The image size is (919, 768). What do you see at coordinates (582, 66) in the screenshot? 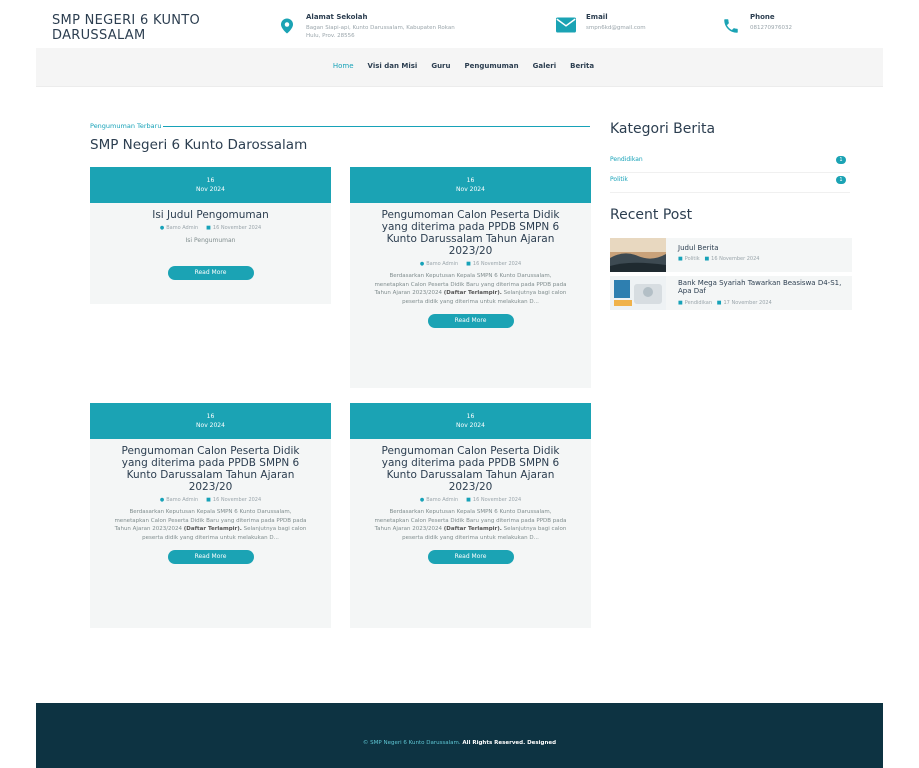
I see `nav-berita: Berita` at bounding box center [582, 66].